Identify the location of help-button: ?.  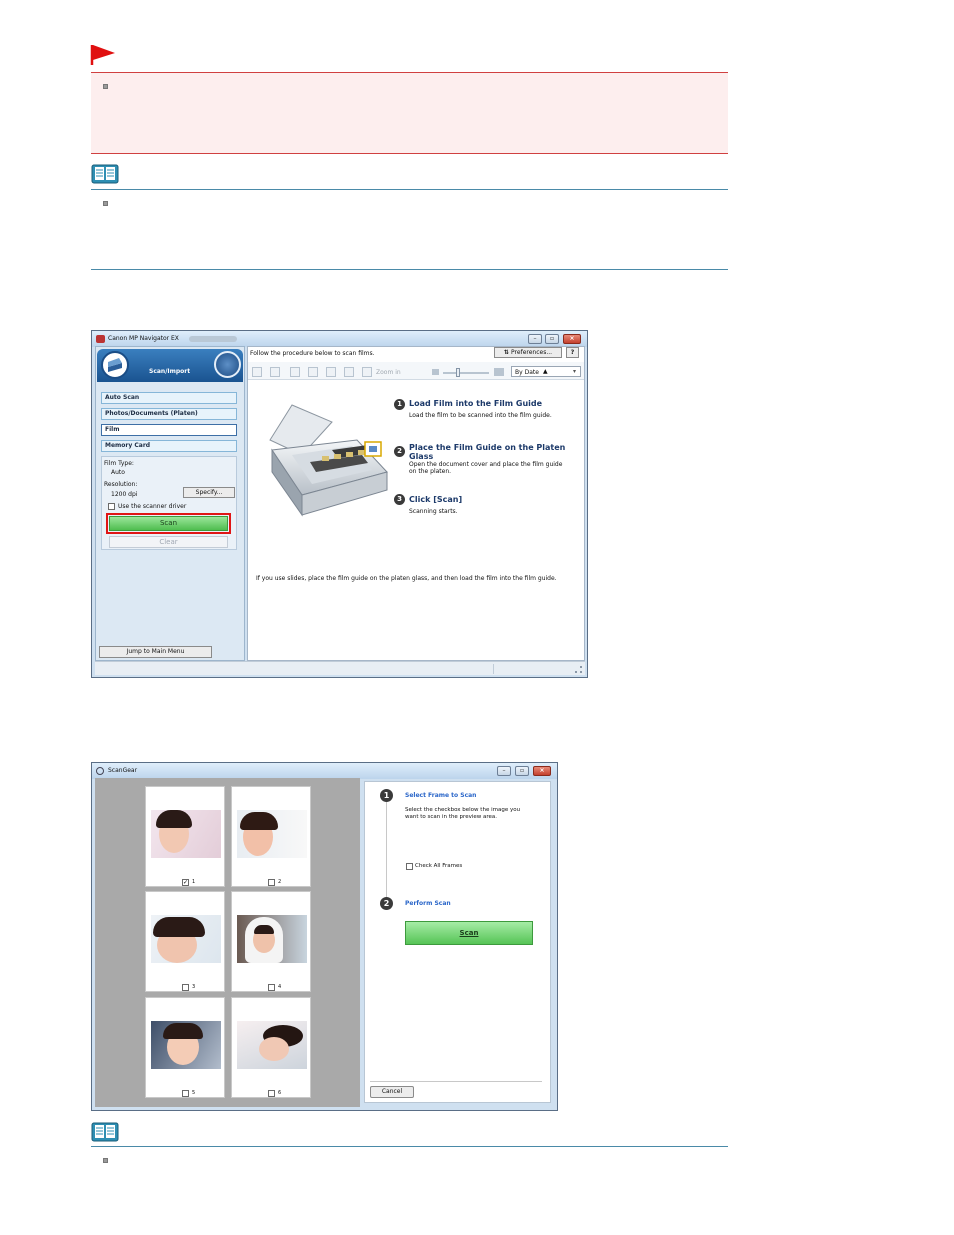
(572, 352).